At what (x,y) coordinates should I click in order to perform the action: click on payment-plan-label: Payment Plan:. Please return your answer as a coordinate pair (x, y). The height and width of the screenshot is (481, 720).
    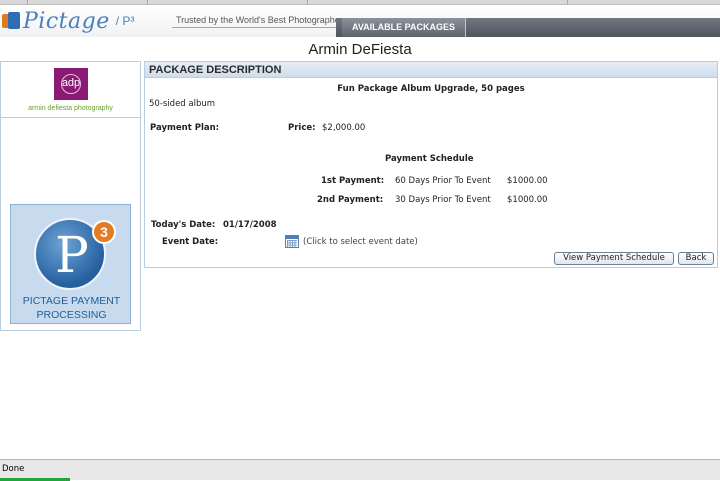
    Looking at the image, I should click on (185, 128).